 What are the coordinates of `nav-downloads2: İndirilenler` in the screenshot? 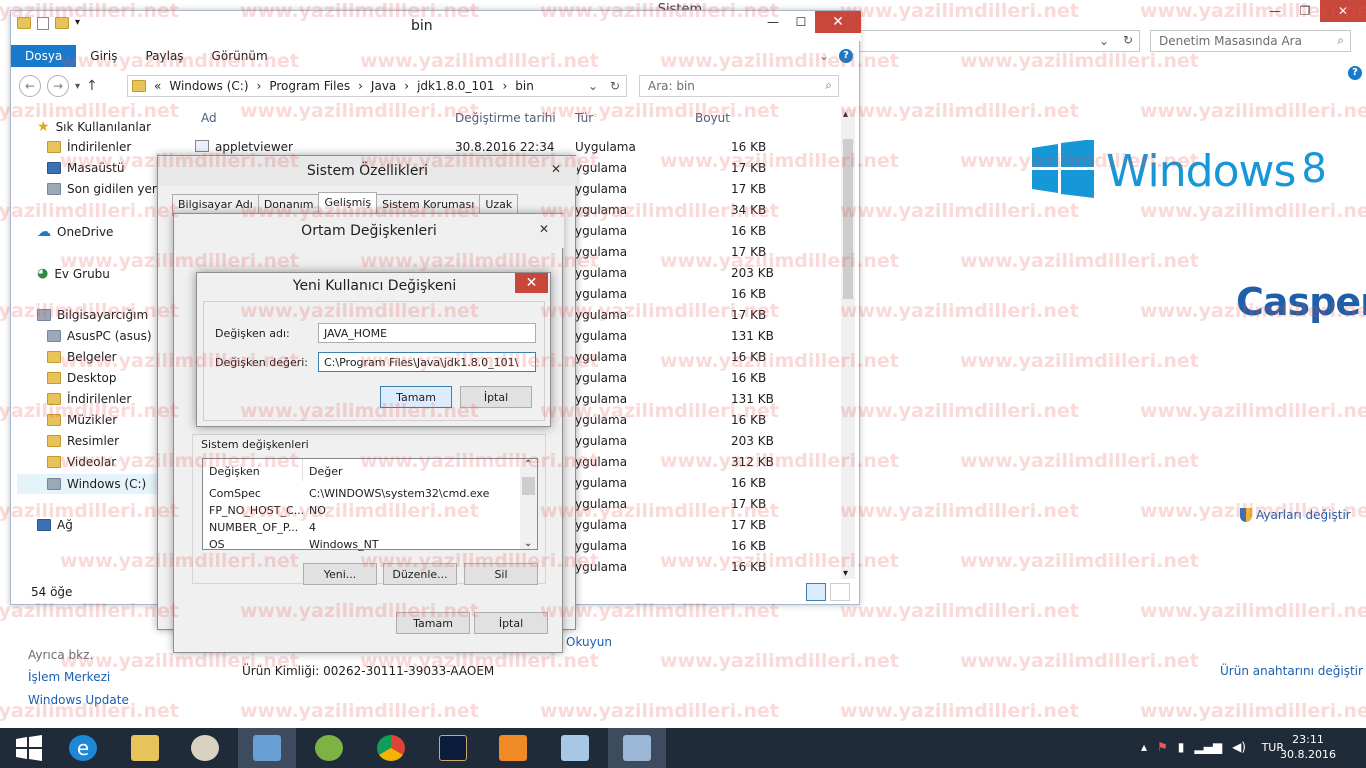 It's located at (89, 399).